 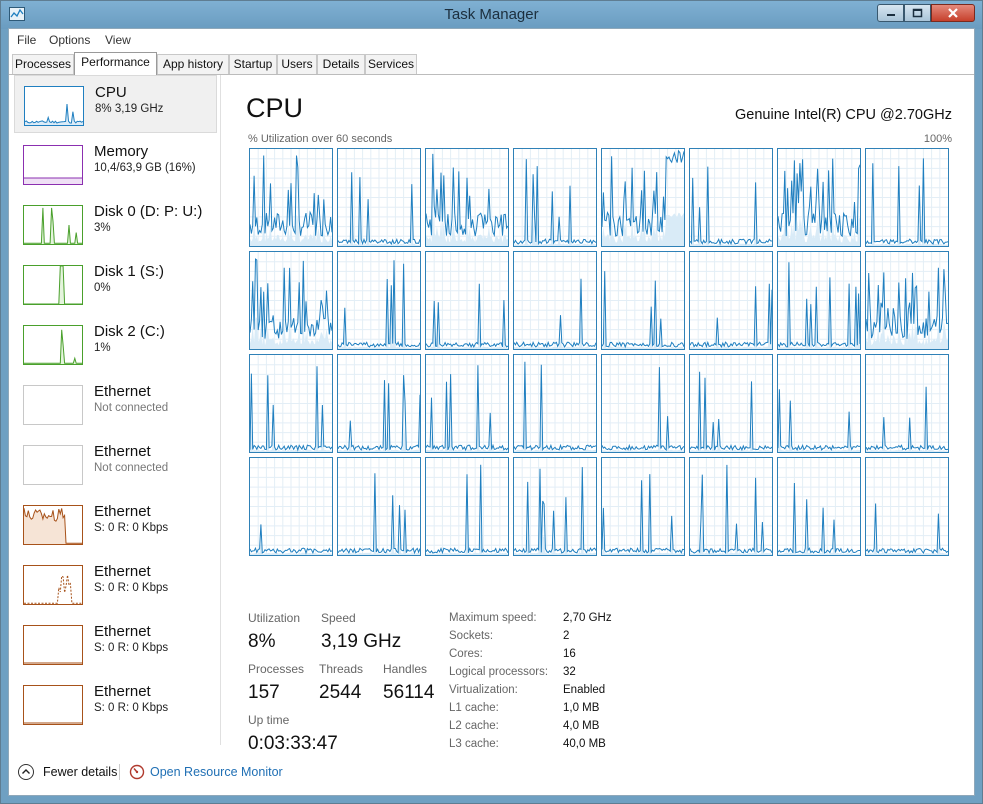 I want to click on tab-processes: Processes, so click(x=43, y=64).